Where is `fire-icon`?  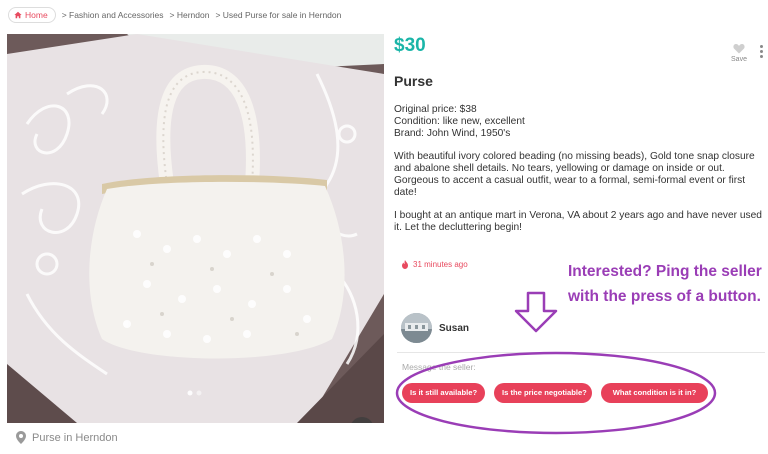 fire-icon is located at coordinates (405, 264).